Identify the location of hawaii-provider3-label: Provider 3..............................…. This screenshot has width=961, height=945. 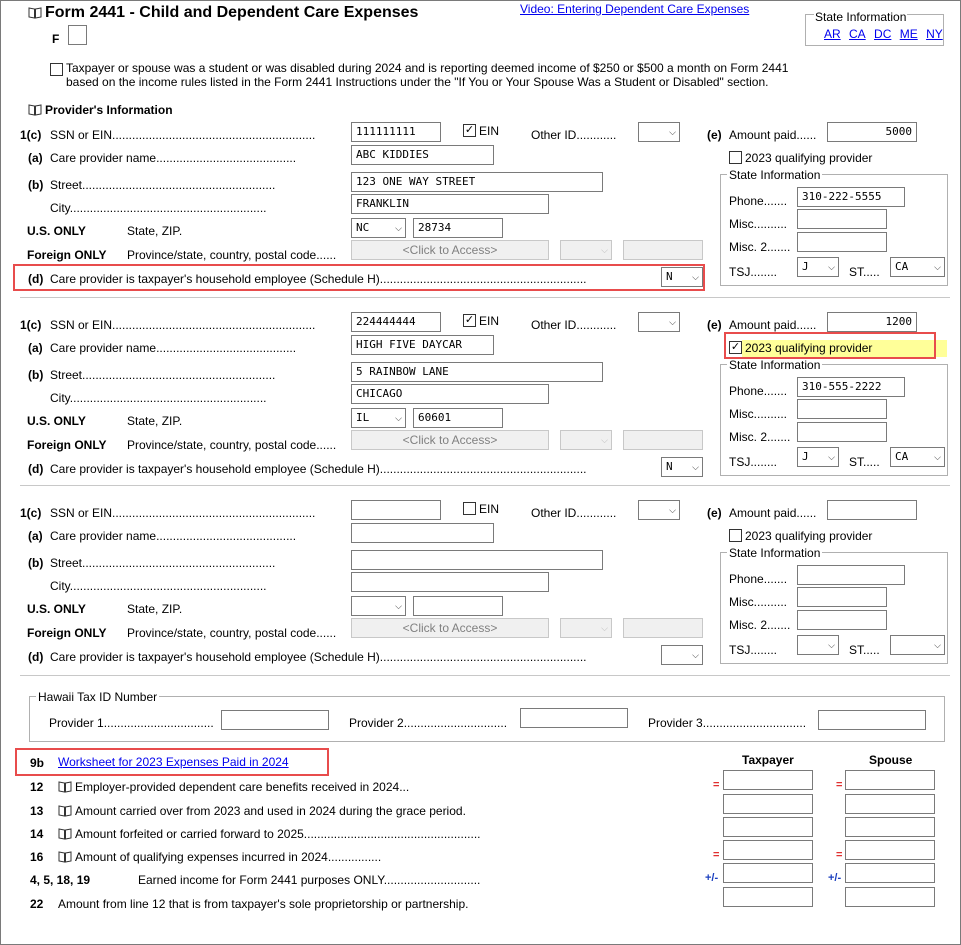
(727, 723).